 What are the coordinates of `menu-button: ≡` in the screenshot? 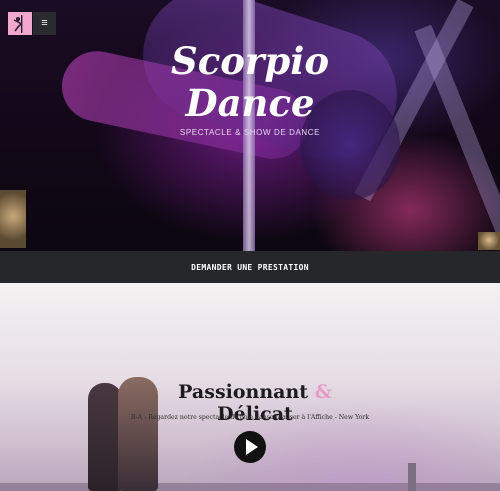 It's located at (44, 23).